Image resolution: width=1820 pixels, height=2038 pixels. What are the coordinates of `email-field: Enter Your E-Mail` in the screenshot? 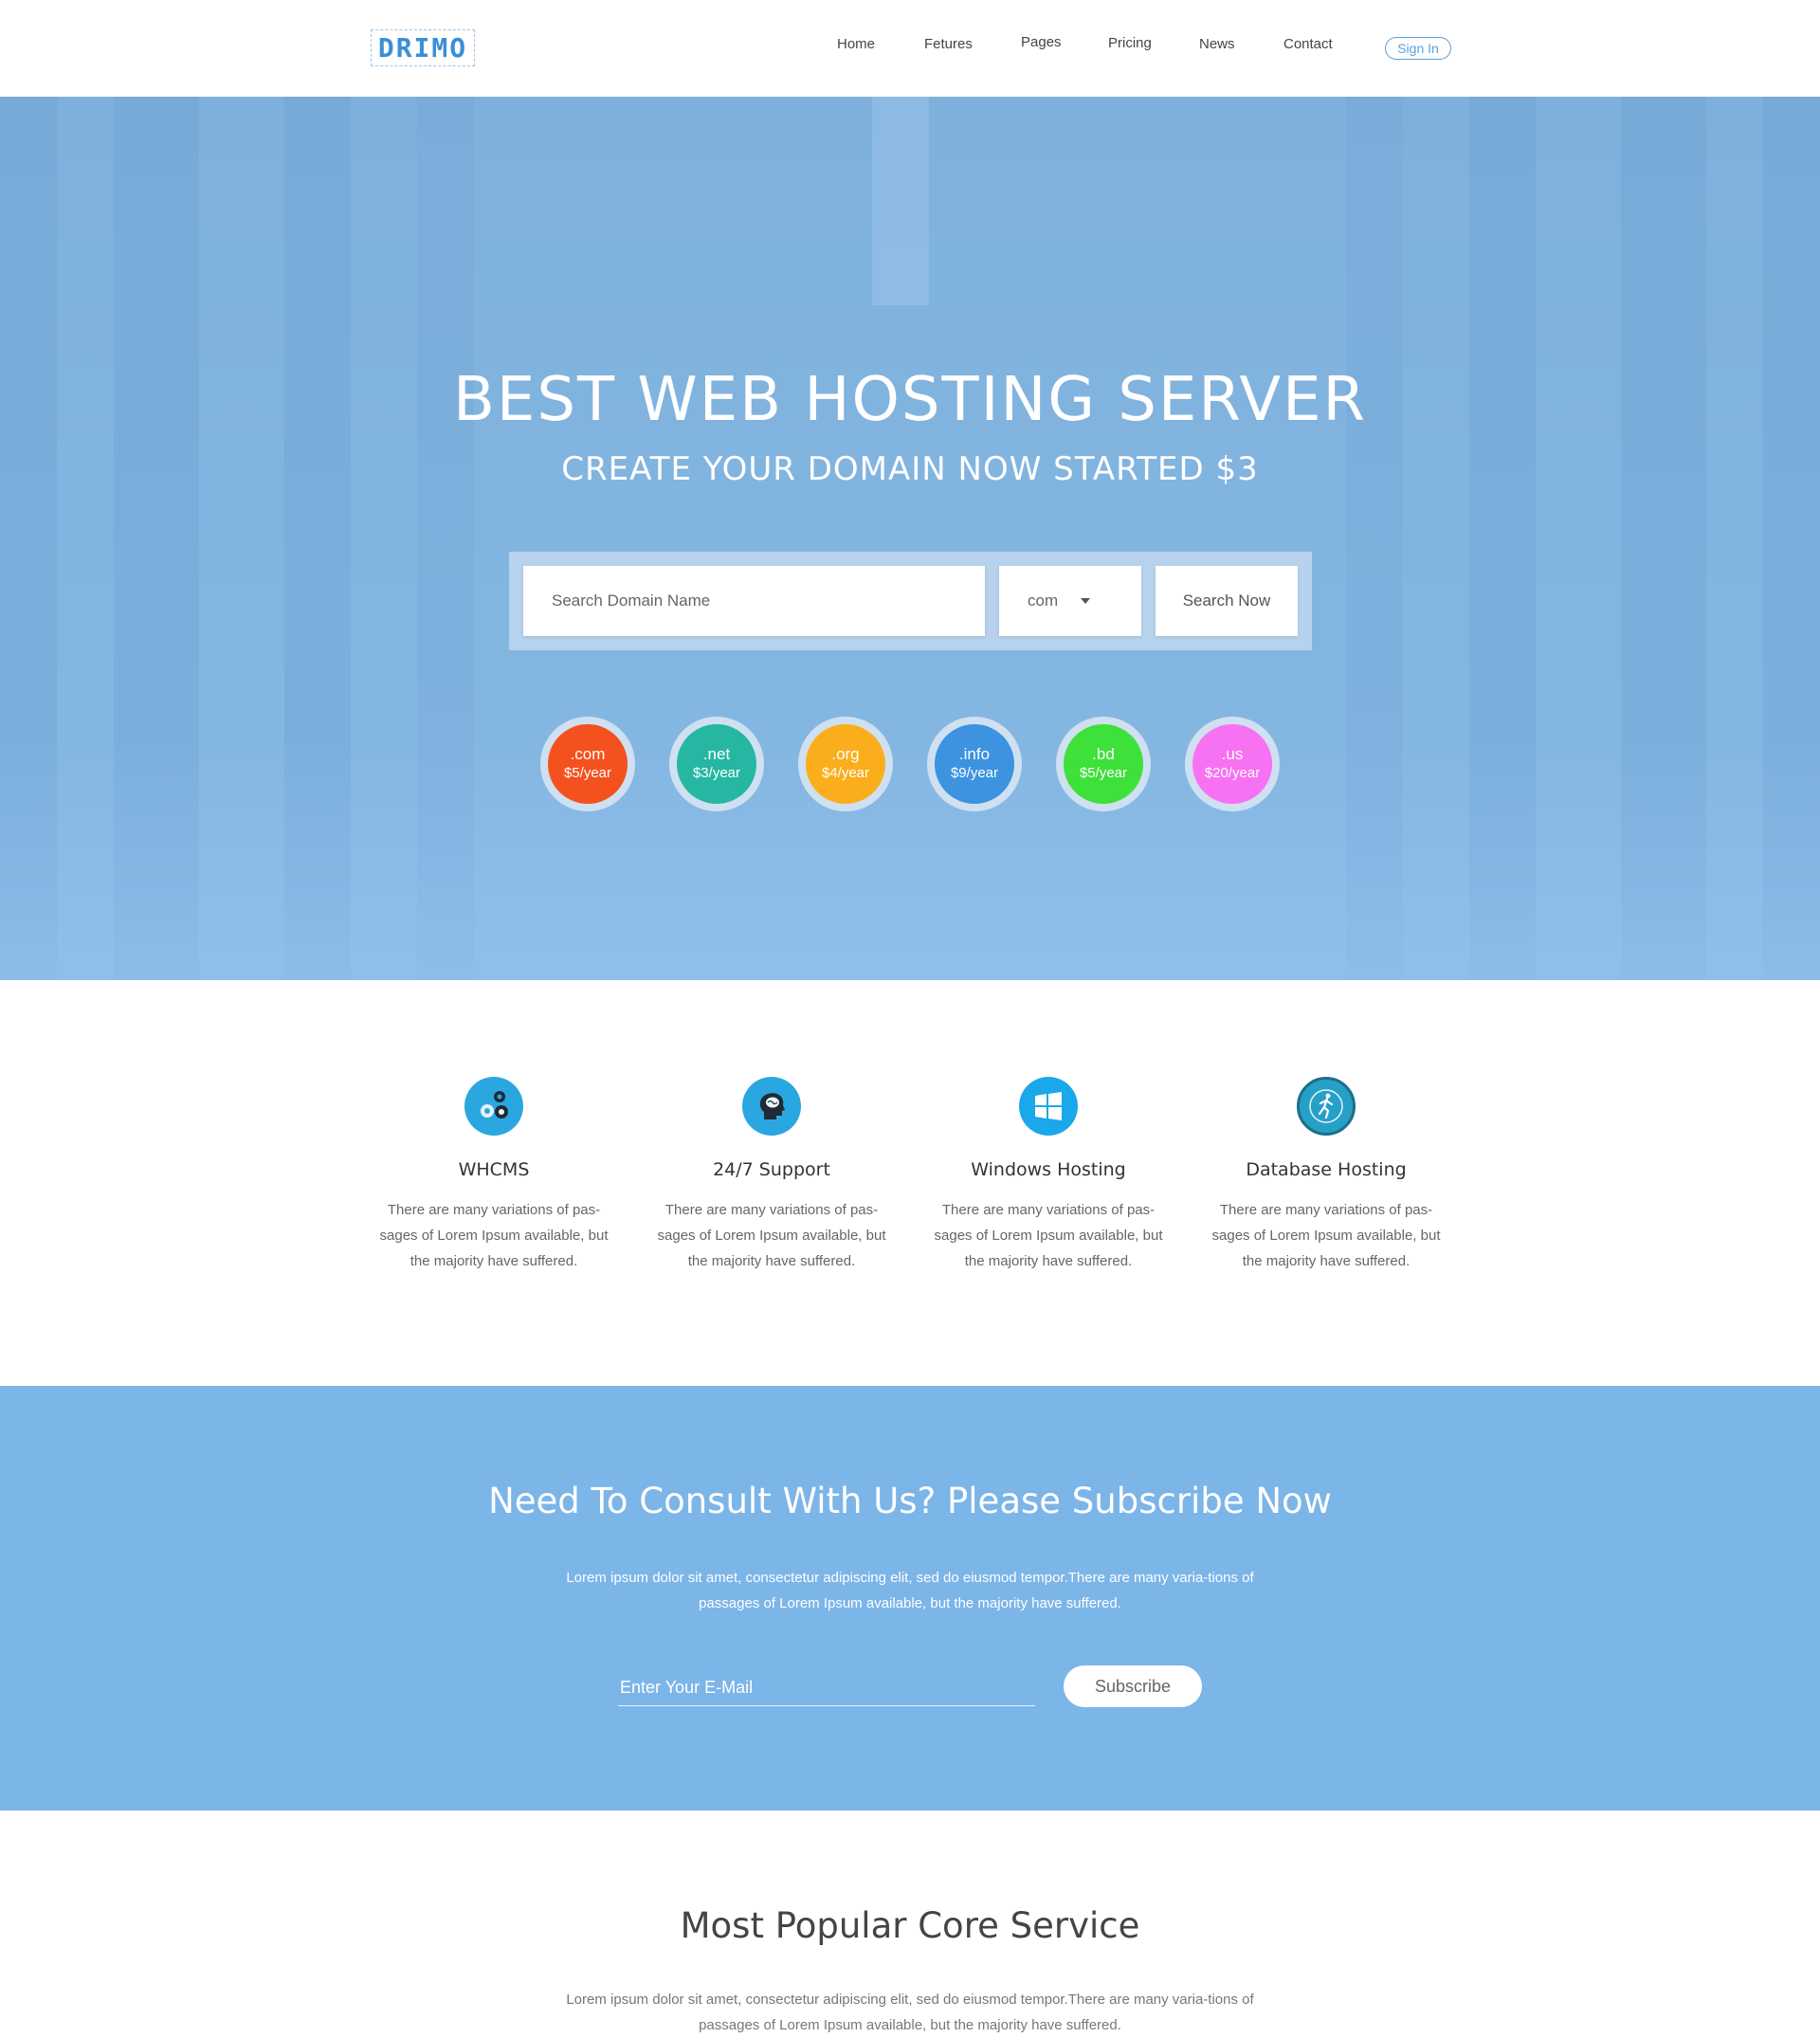 It's located at (826, 1688).